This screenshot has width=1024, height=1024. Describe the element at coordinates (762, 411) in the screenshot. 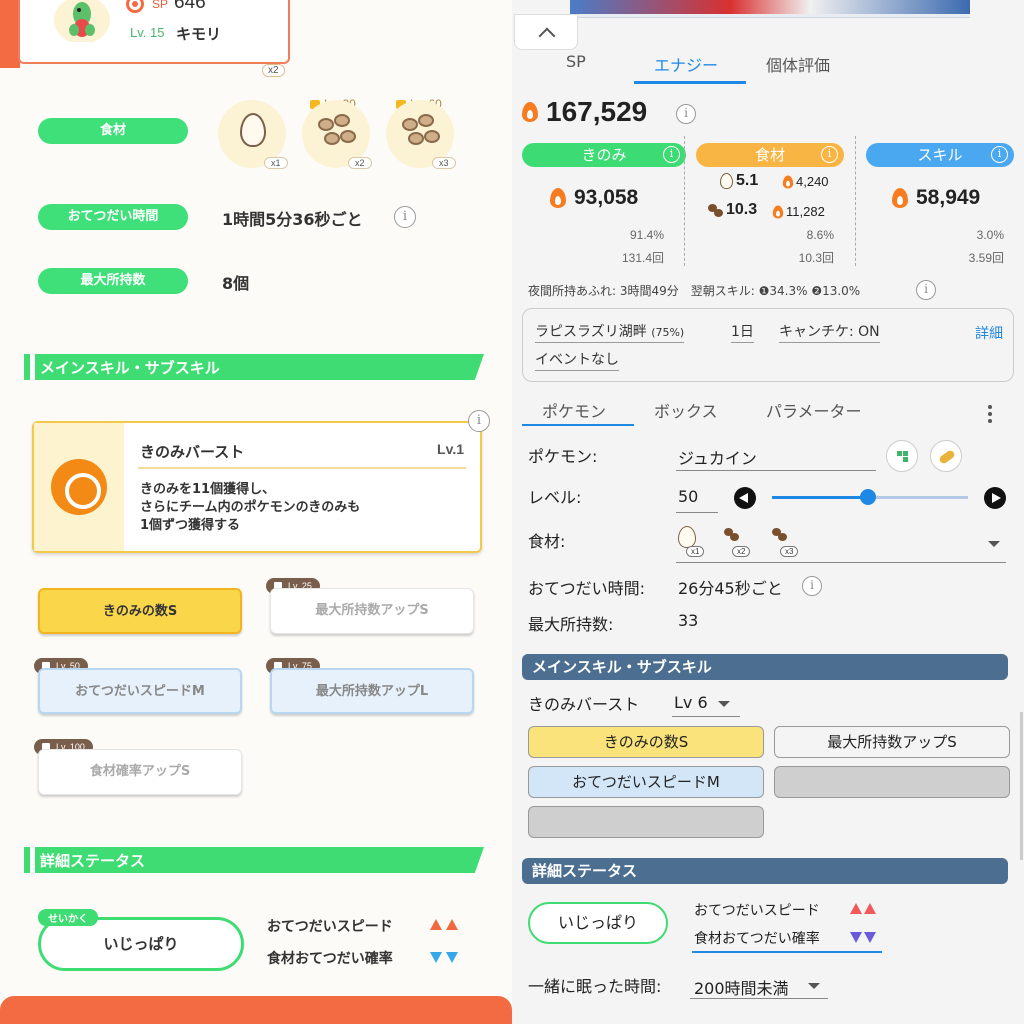

I see `pokemon-tabs: ポケモン ボックス パラメーター` at that location.